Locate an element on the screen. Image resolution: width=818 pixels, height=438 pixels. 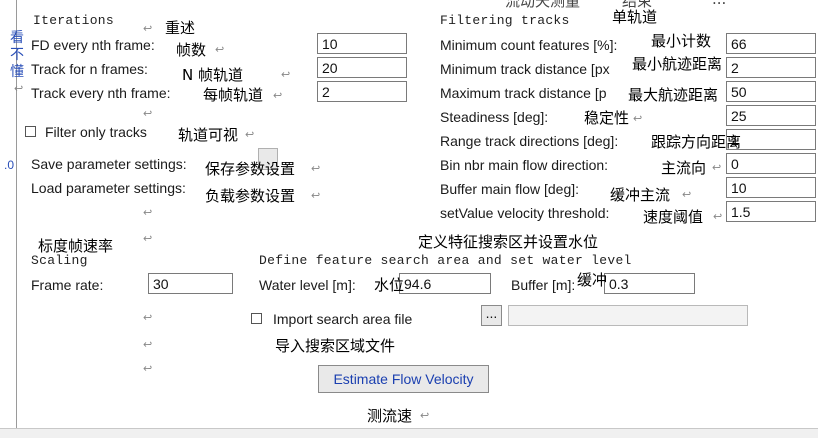
filtering-heading: Filtering tracks is located at coordinates (505, 20).